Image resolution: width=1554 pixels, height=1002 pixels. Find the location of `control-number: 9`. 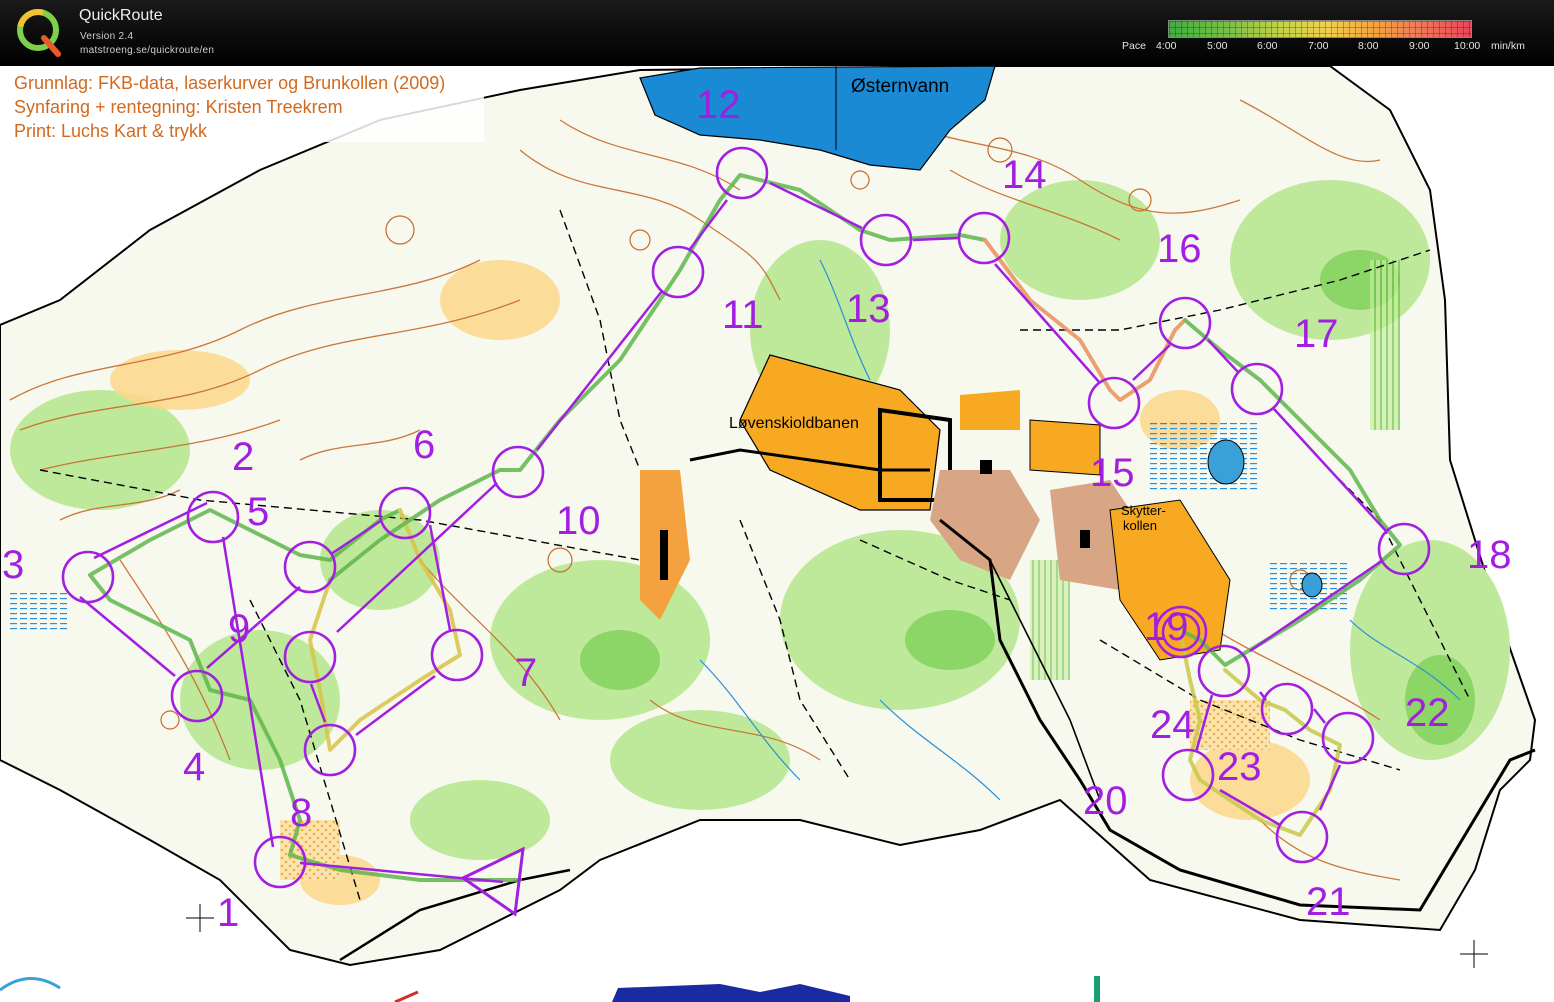

control-number: 9 is located at coordinates (239, 629).